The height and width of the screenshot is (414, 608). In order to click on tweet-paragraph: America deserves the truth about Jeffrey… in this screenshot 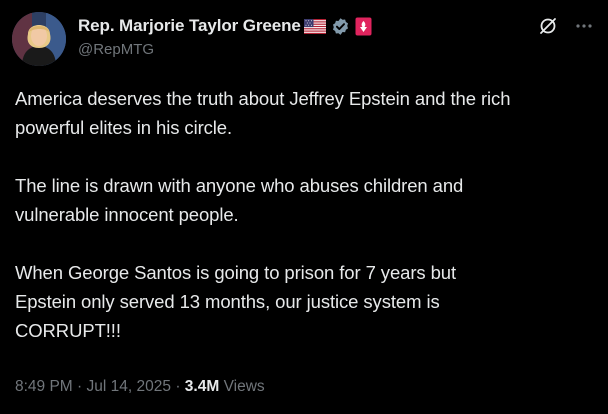, I will do `click(263, 113)`.